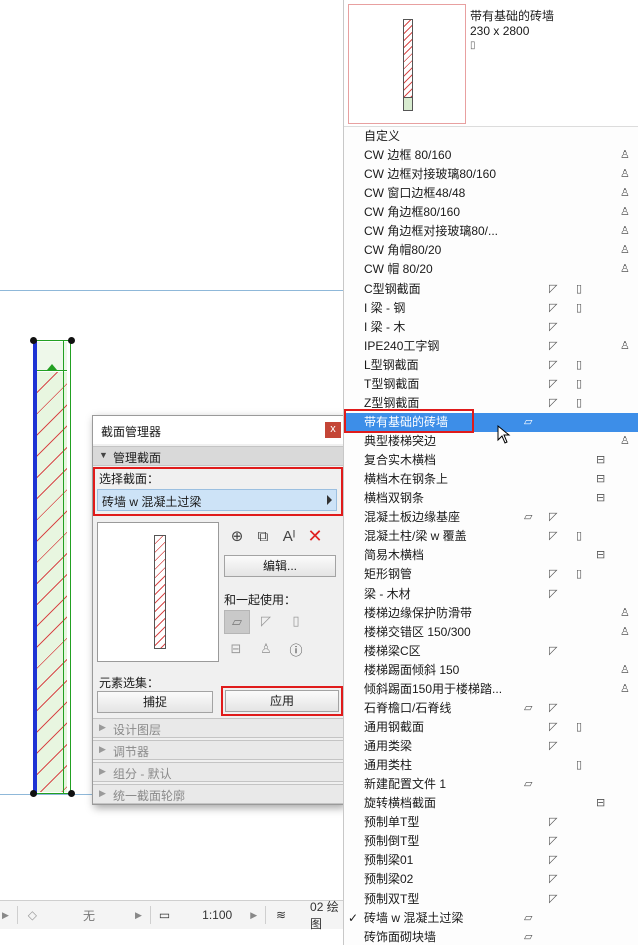 The image size is (638, 947). I want to click on wall-element, so click(52, 567).